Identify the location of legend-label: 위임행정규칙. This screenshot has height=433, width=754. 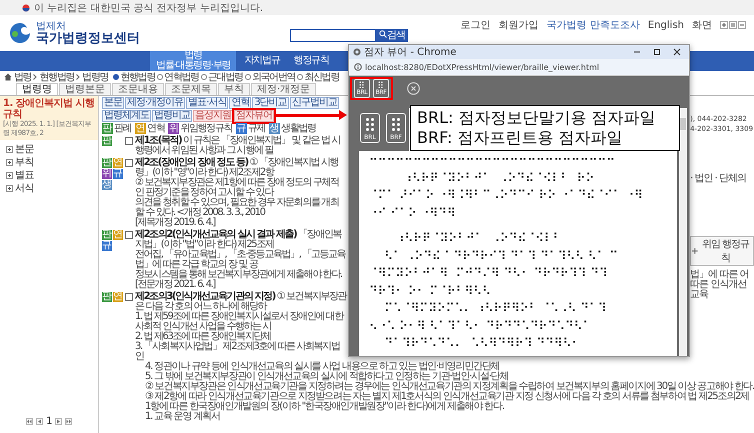
(206, 129).